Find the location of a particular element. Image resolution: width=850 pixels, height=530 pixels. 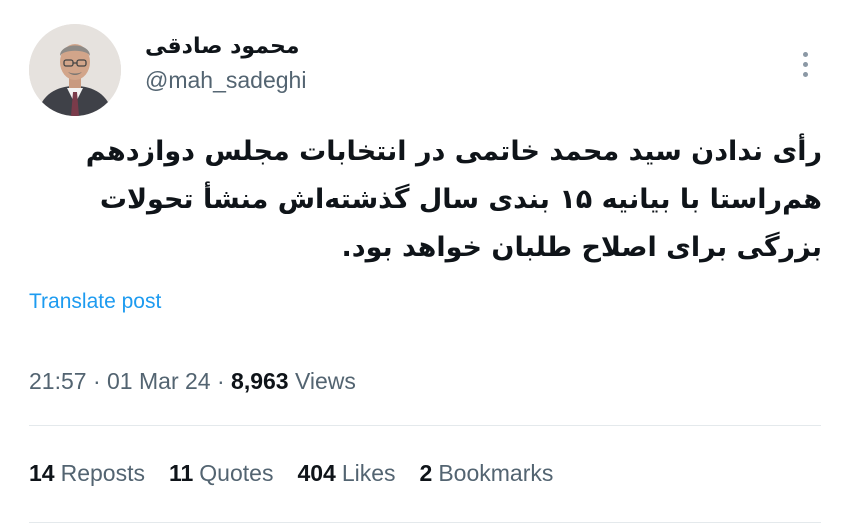

avatar-image is located at coordinates (75, 70).